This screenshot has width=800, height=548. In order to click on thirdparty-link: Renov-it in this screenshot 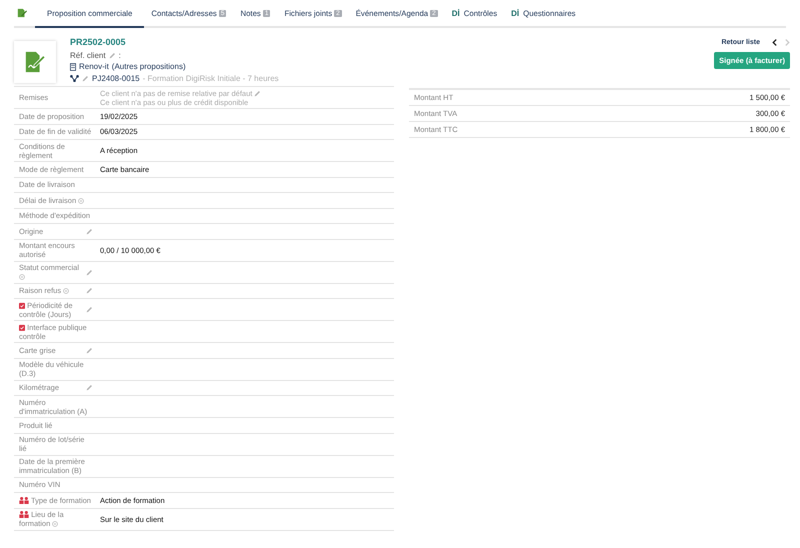, I will do `click(94, 67)`.